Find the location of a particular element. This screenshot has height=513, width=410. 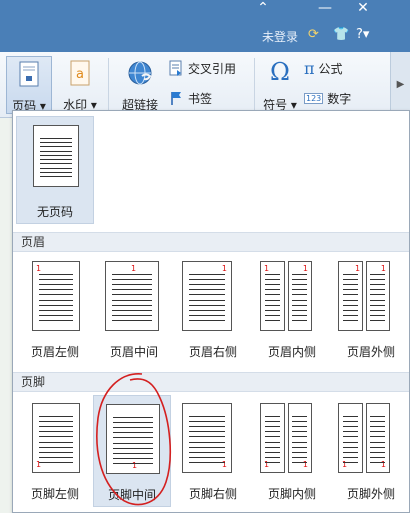

header-right-label: 页眉右侧 is located at coordinates (212, 352).